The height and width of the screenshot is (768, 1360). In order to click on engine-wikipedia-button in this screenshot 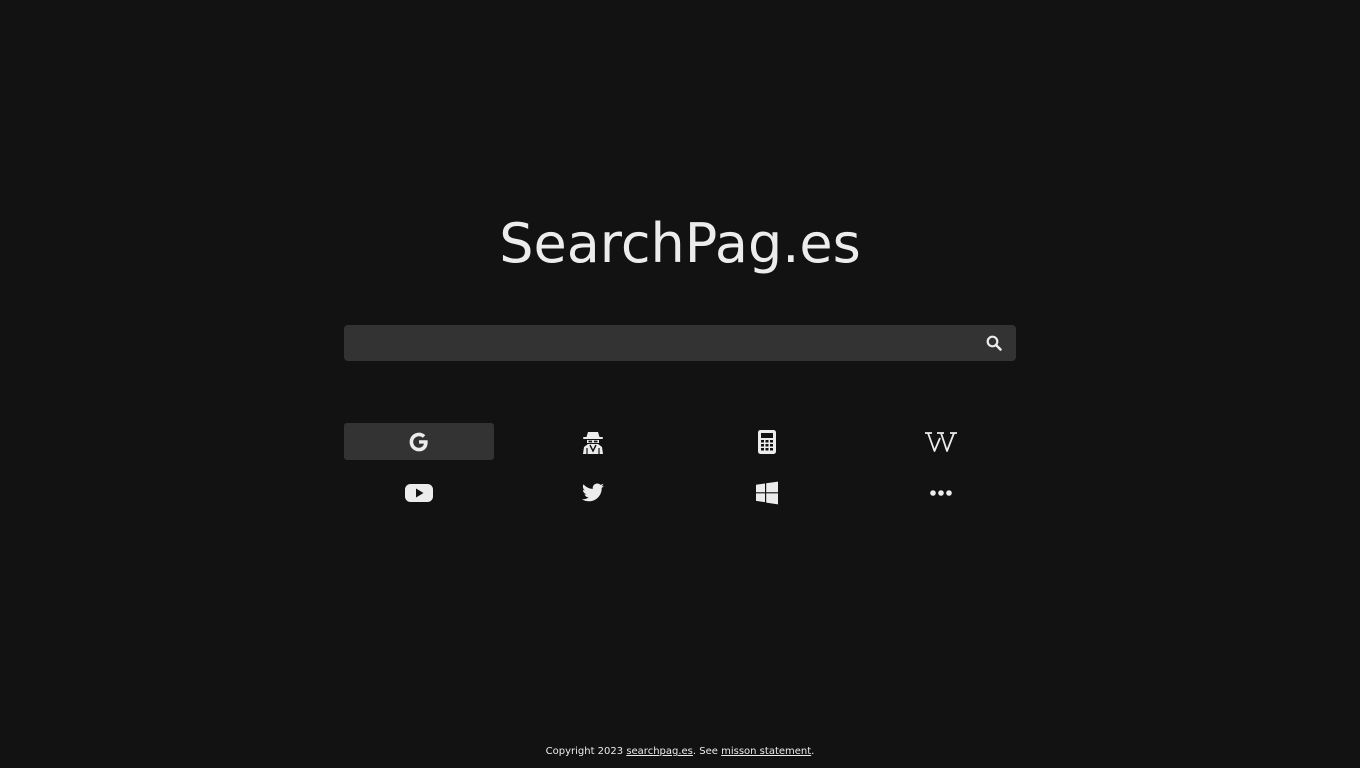, I will do `click(941, 441)`.